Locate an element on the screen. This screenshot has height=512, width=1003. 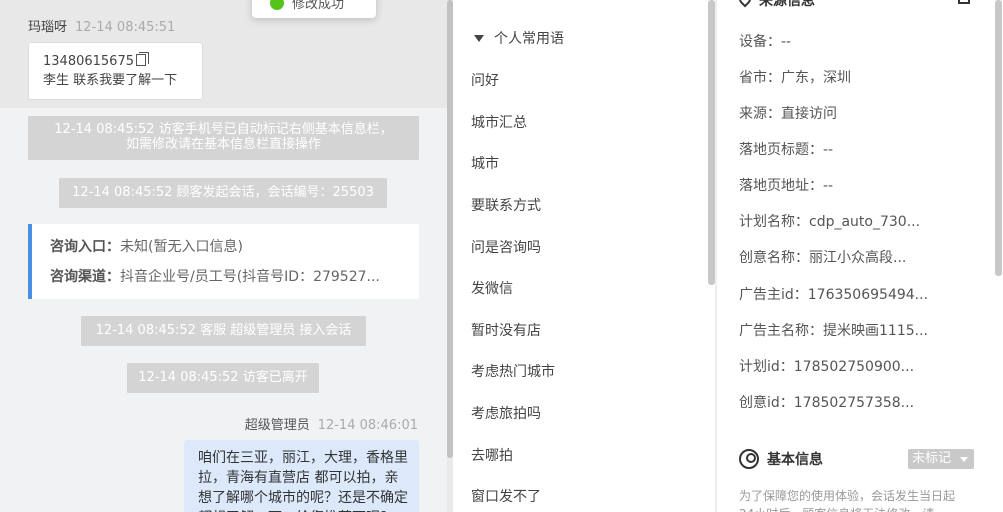
consult-entry-label: 咨询入口： is located at coordinates (85, 247).